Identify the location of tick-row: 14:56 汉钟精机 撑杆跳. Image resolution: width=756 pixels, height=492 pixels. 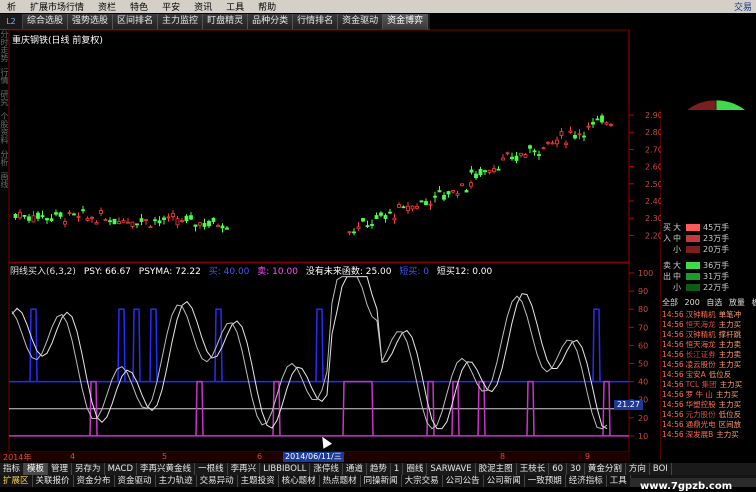
(709, 334).